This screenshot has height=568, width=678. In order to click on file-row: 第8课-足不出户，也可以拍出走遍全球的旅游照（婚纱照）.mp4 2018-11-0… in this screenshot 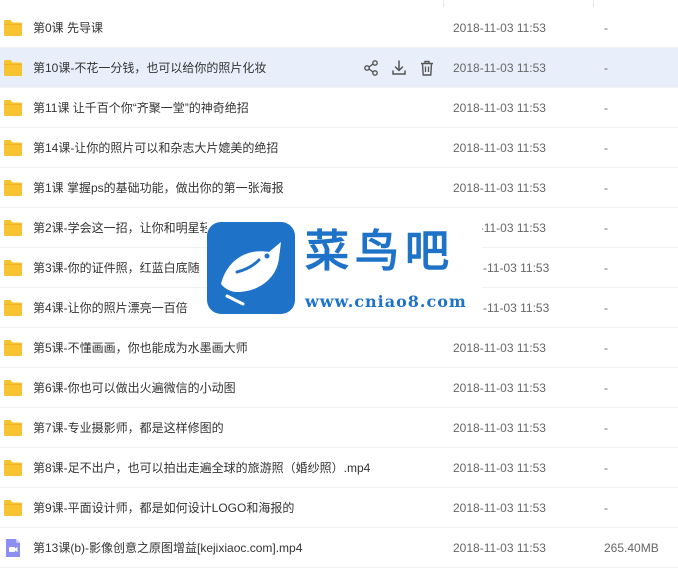, I will do `click(339, 468)`.